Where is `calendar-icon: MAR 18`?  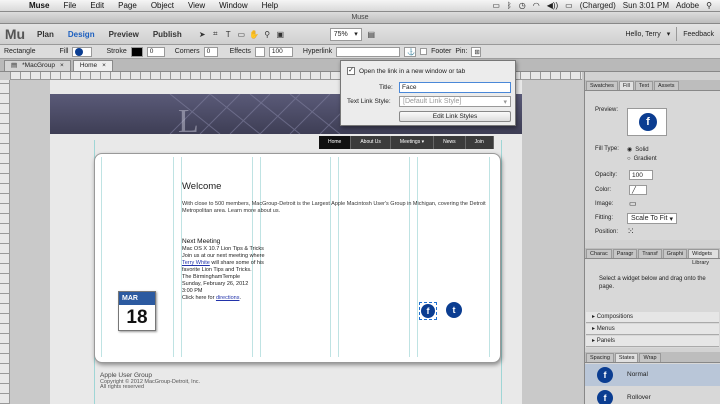
calendar-icon: MAR 18 is located at coordinates (137, 311).